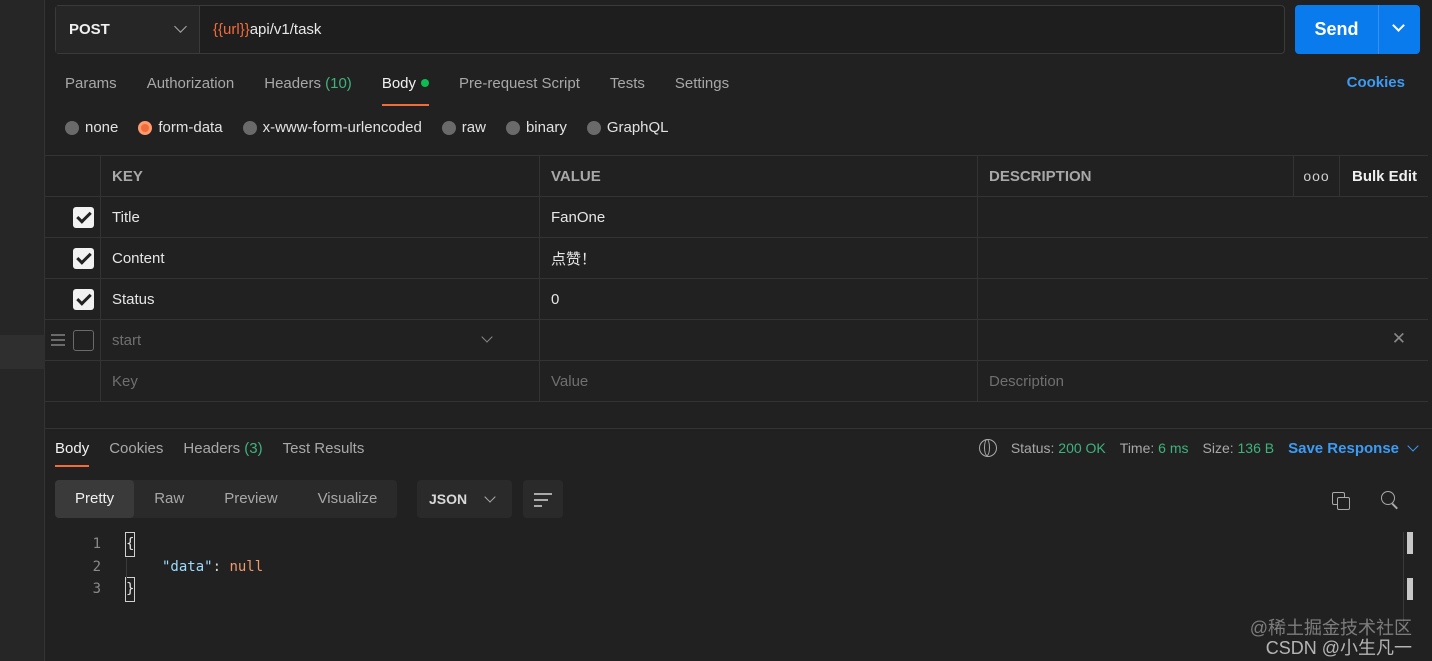  I want to click on tab-response-headers: Headers (3), so click(222, 449).